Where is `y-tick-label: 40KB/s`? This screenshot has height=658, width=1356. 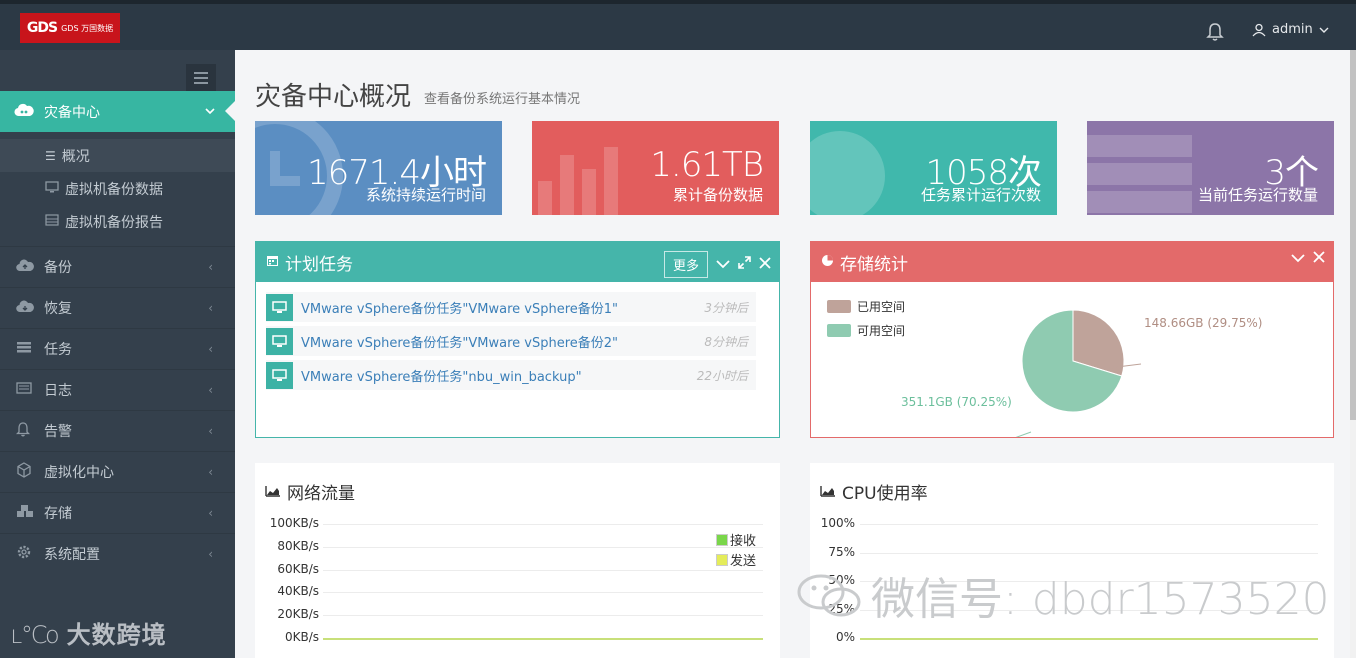 y-tick-label: 40KB/s is located at coordinates (298, 591).